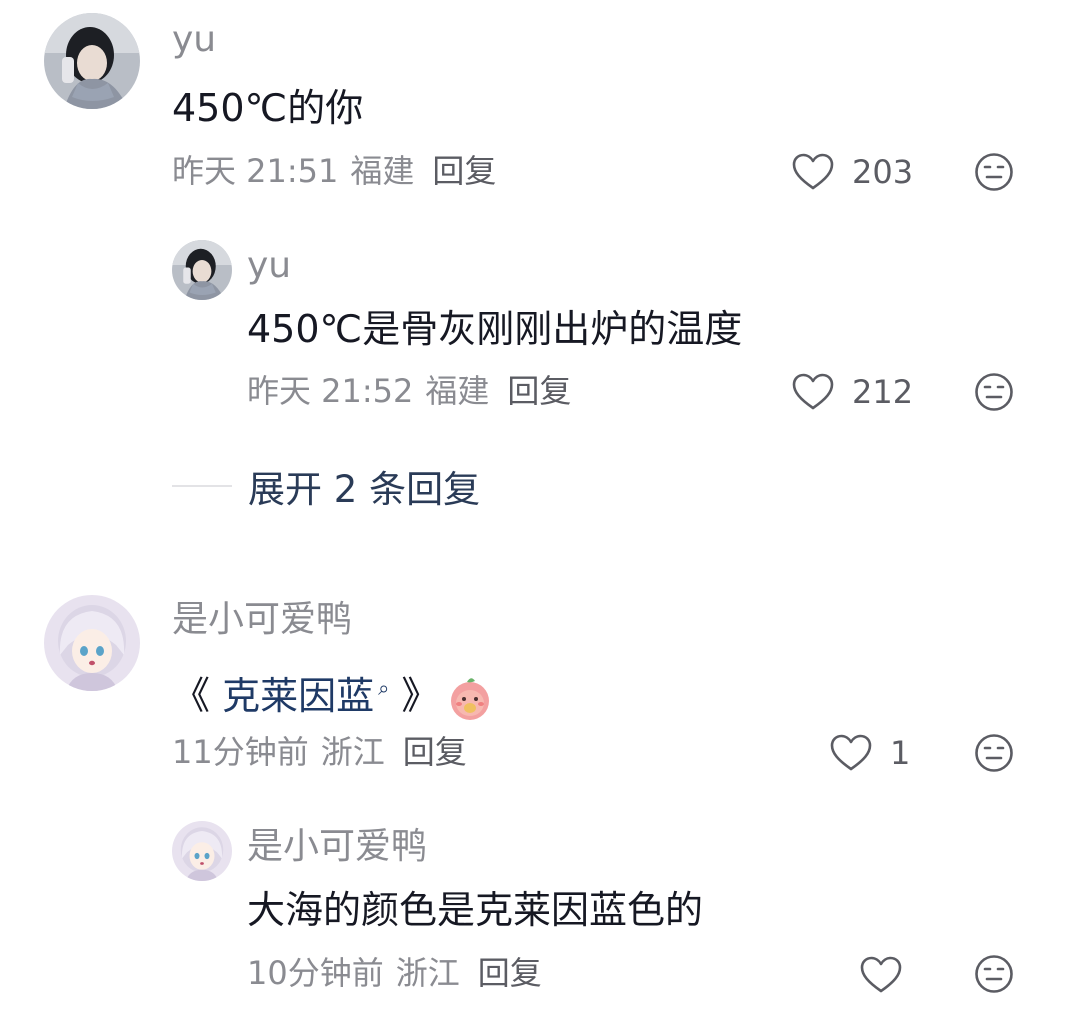 The image size is (1079, 1009). I want to click on bracket-close: 》, so click(420, 695).